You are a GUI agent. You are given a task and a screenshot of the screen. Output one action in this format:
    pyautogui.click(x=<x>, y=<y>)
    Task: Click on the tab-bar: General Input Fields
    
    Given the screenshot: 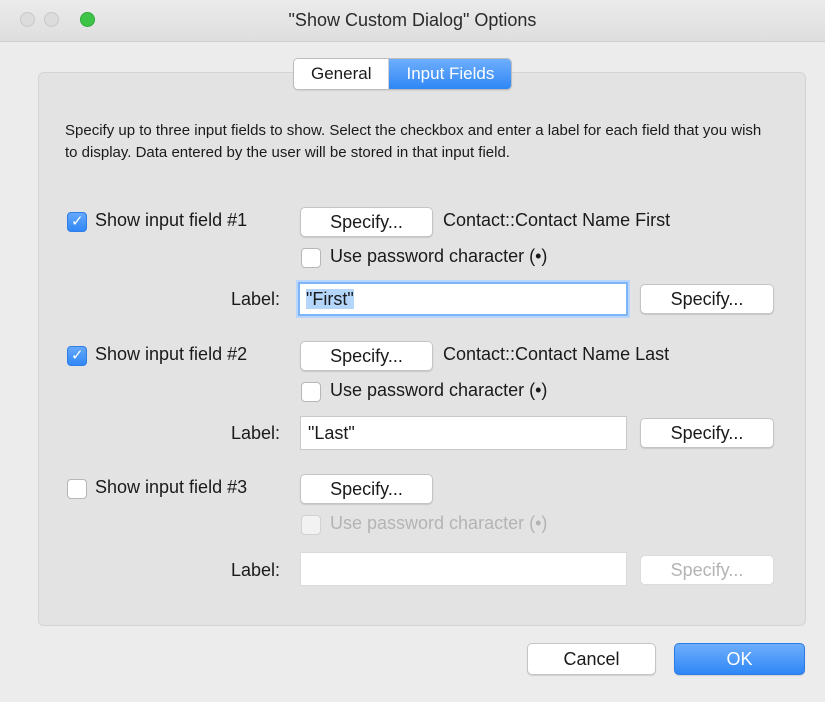 What is the action you would take?
    pyautogui.click(x=403, y=74)
    